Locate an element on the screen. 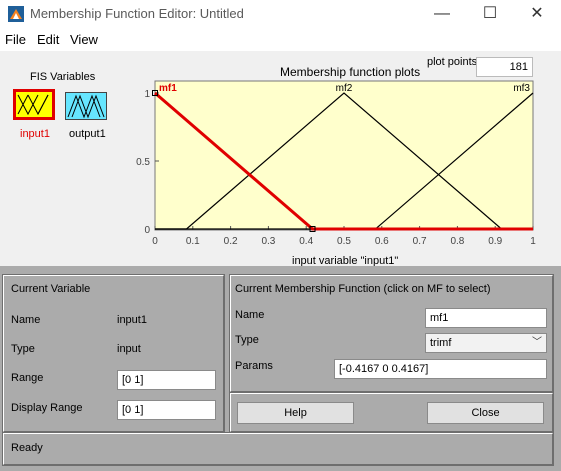 Image resolution: width=561 pixels, height=471 pixels. status-text: Ready is located at coordinates (27, 448).